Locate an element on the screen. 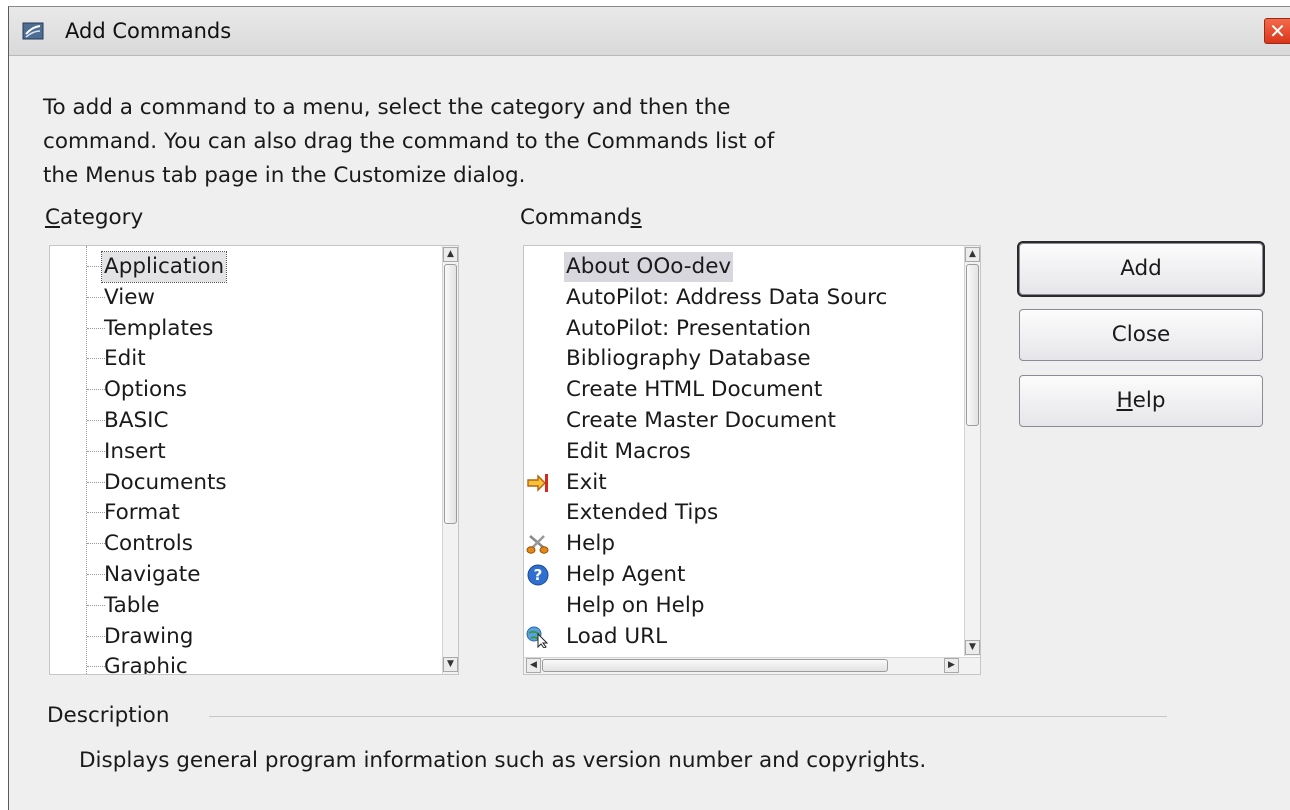 The image size is (1290, 810). category-item-label: Format is located at coordinates (142, 513).